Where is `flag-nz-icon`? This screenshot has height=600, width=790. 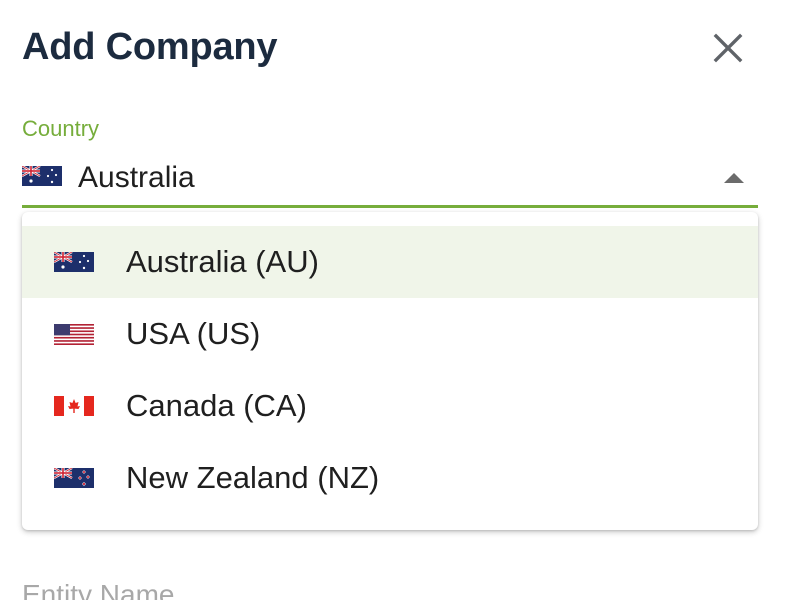 flag-nz-icon is located at coordinates (73, 480).